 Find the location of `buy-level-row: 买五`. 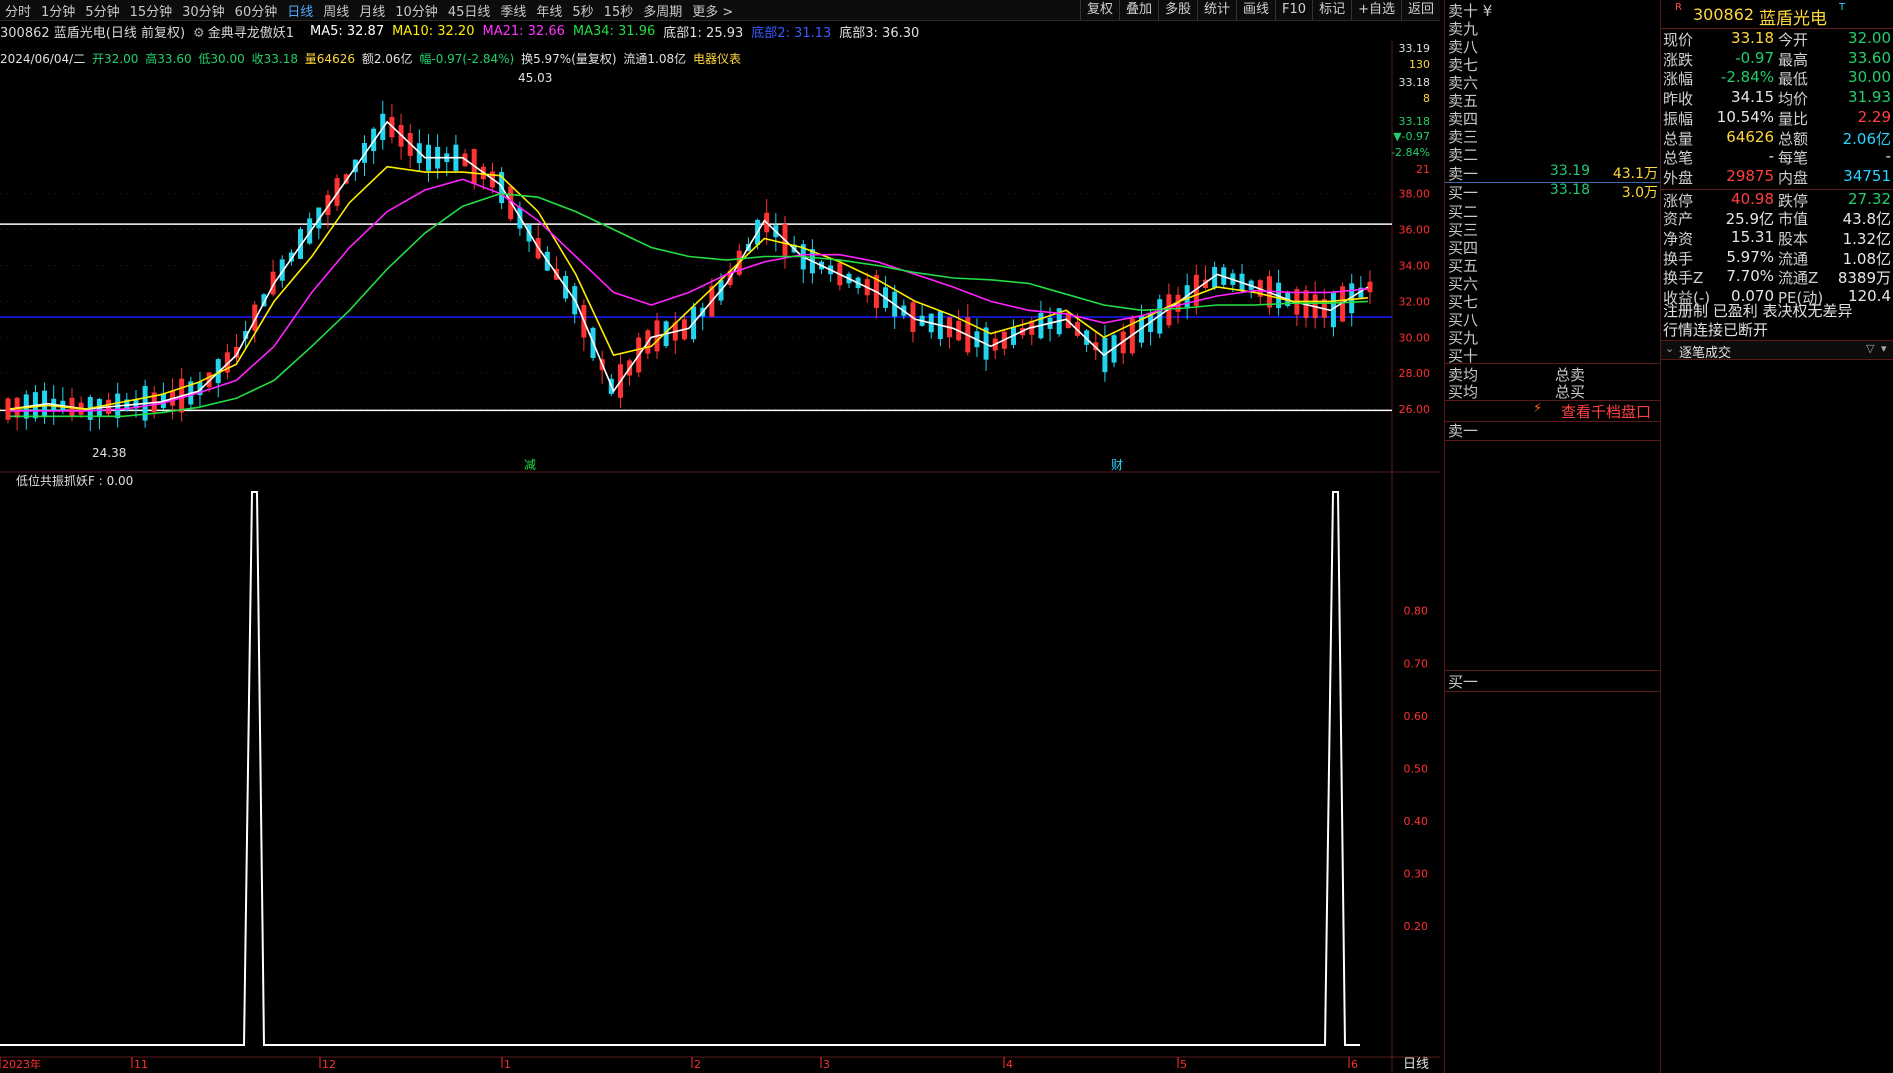

buy-level-row: 买五 is located at coordinates (1552, 265).